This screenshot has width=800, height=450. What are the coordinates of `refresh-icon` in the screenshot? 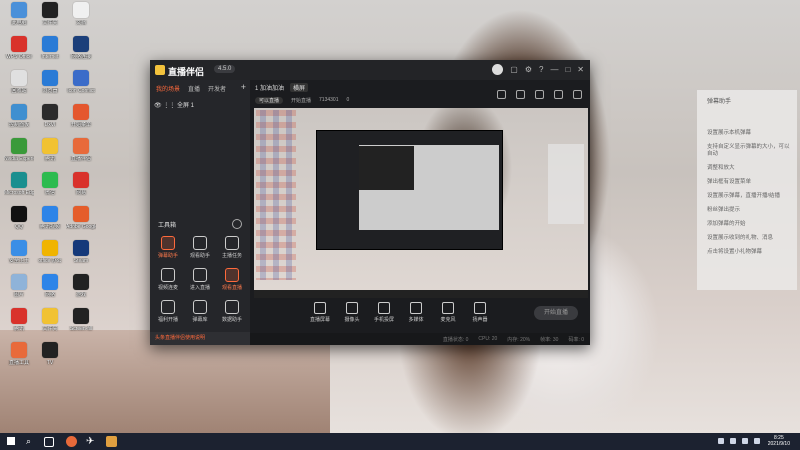 It's located at (539, 94).